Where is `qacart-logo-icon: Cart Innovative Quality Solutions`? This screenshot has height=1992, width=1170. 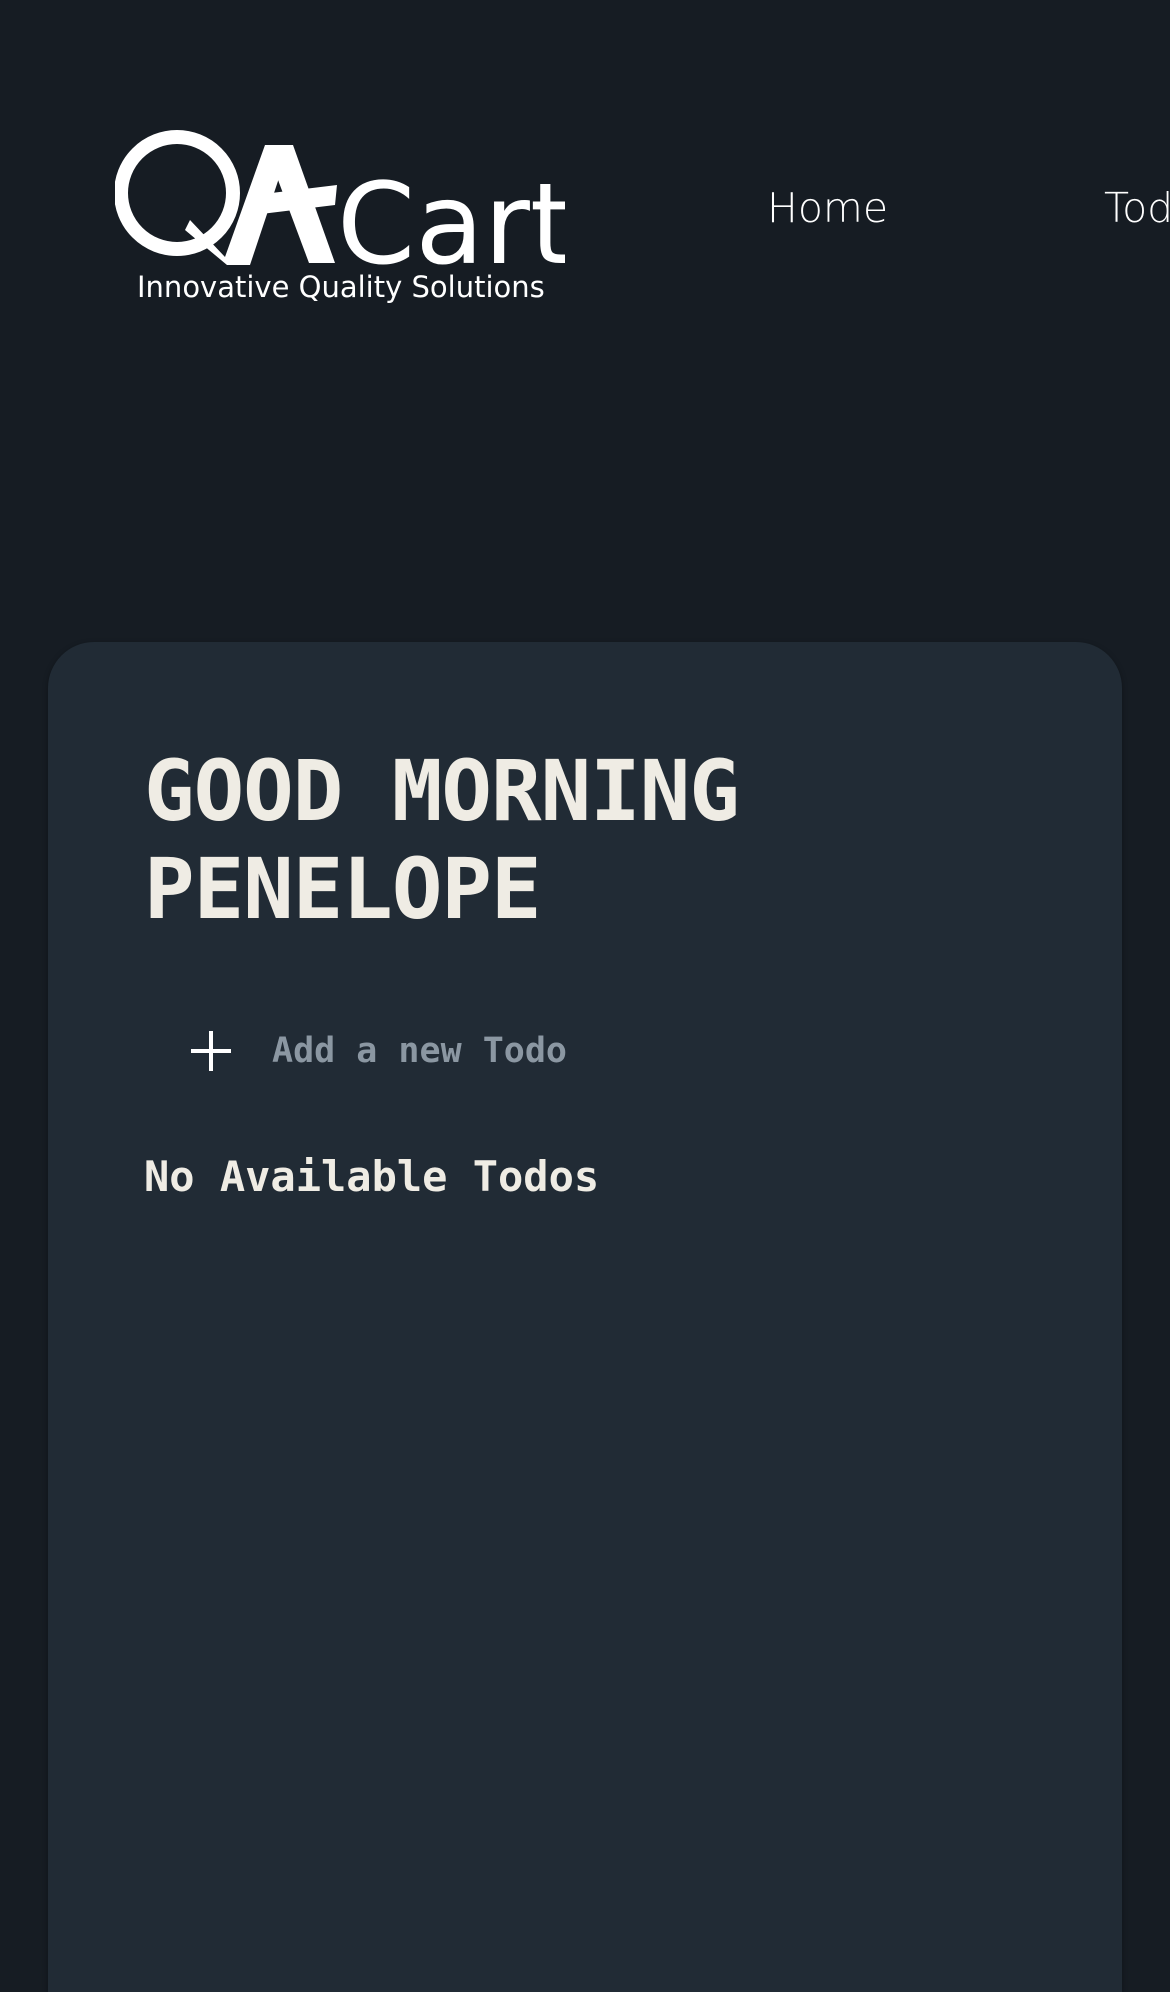 qacart-logo-icon: Cart Innovative Quality Solutions is located at coordinates (340, 217).